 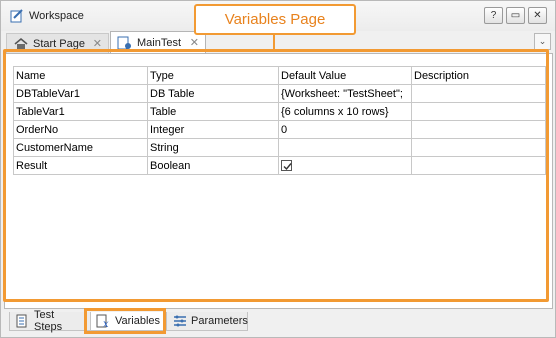 I want to click on restore-button: ▭, so click(x=515, y=15).